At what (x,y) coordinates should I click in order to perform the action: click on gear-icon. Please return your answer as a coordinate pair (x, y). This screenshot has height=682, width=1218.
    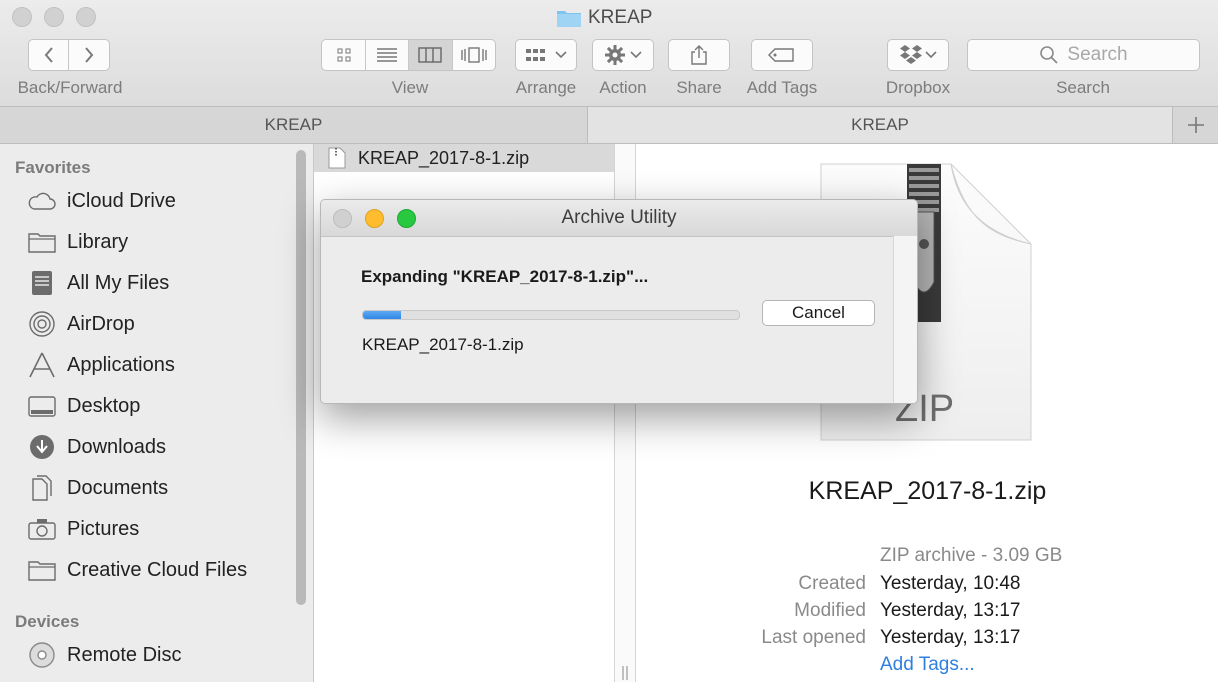
    Looking at the image, I should click on (615, 55).